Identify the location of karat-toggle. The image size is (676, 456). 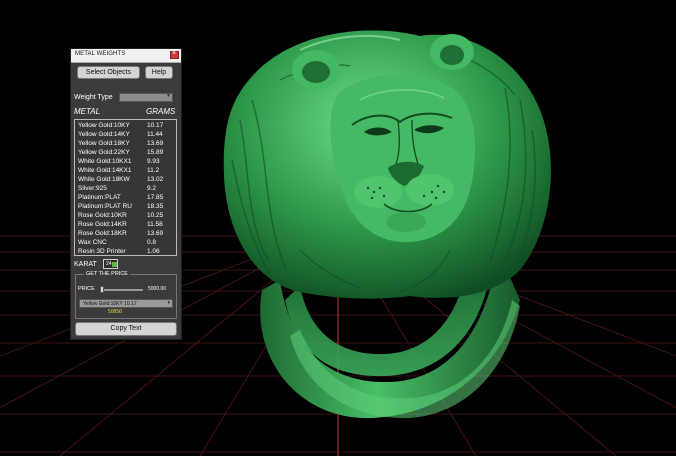
(114, 264).